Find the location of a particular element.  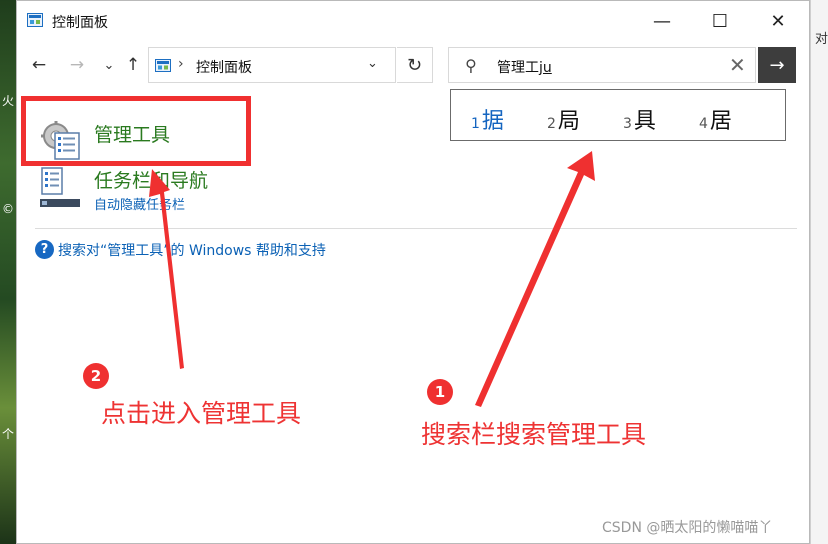

search-query-text: 管理工 is located at coordinates (518, 68).